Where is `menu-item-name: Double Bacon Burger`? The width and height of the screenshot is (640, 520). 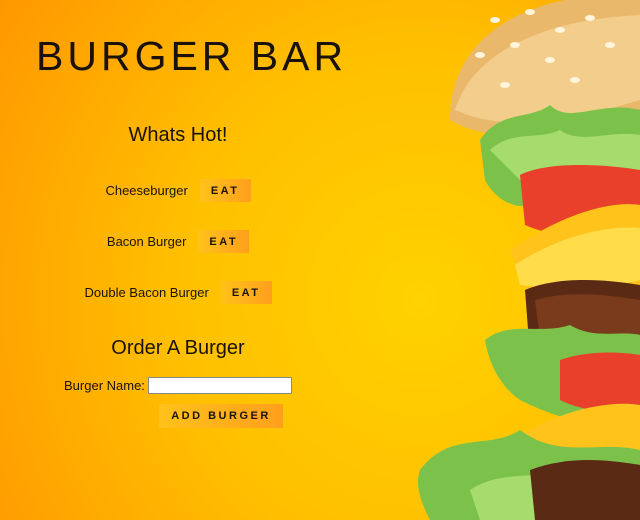
menu-item-name: Double Bacon Burger is located at coordinates (146, 292).